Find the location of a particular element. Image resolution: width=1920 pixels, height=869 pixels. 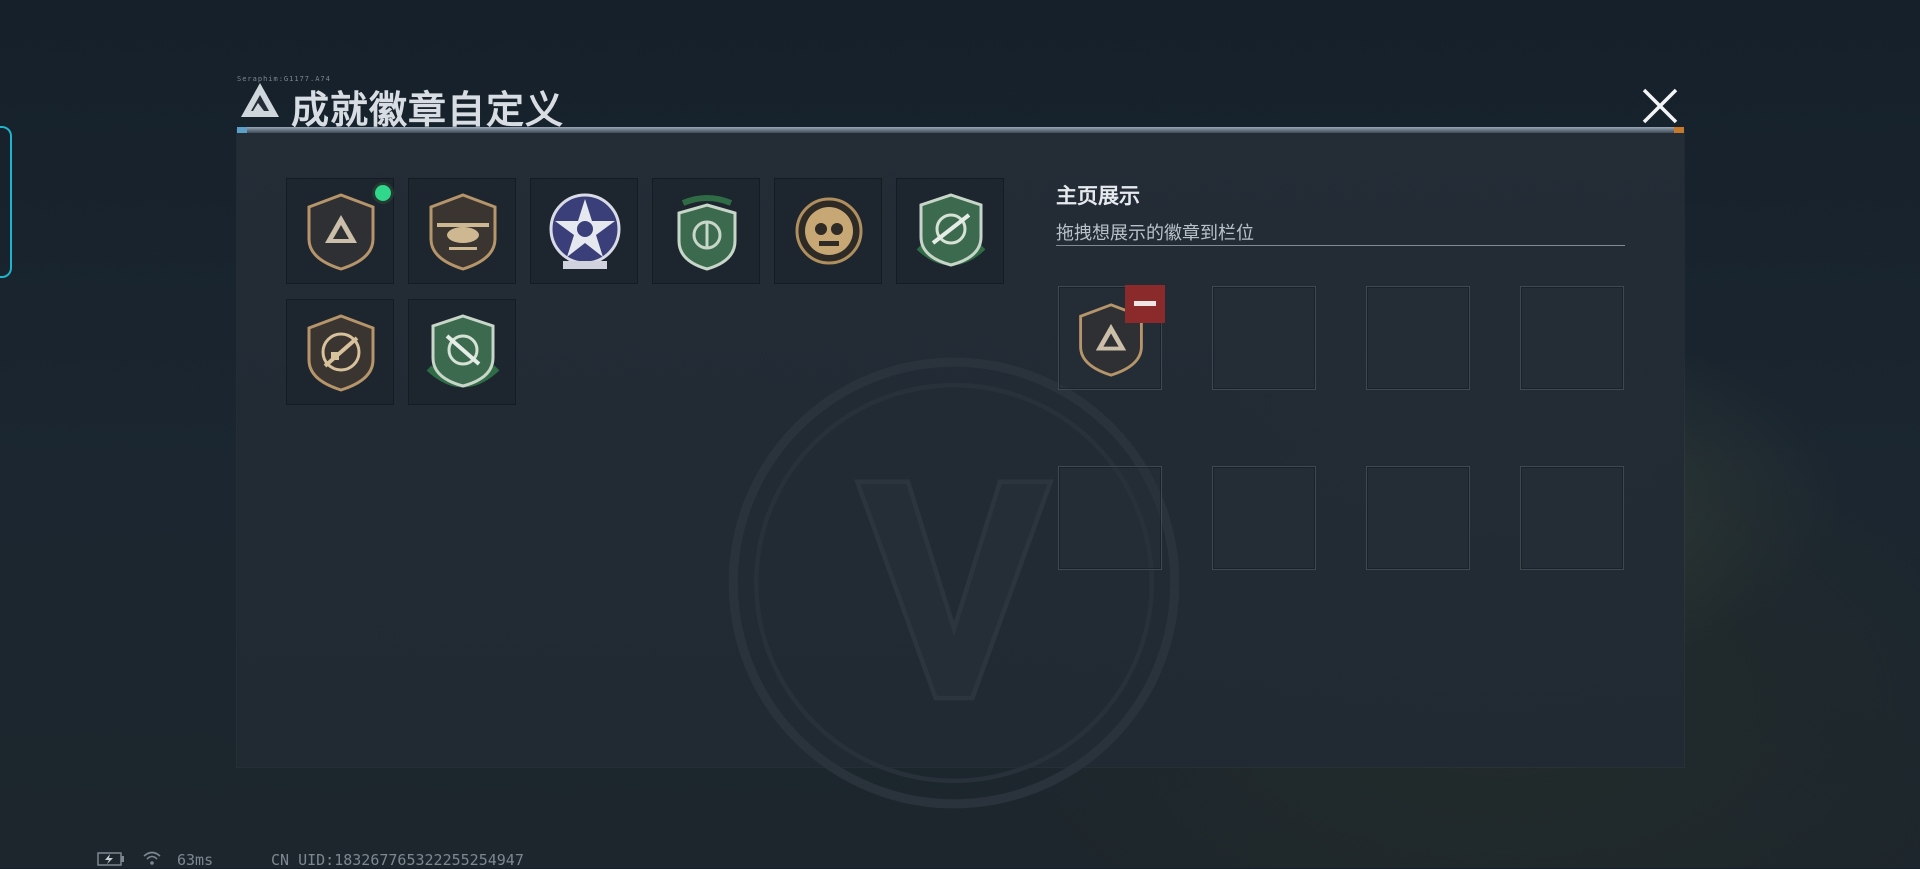

remove-badge-button is located at coordinates (1145, 304).